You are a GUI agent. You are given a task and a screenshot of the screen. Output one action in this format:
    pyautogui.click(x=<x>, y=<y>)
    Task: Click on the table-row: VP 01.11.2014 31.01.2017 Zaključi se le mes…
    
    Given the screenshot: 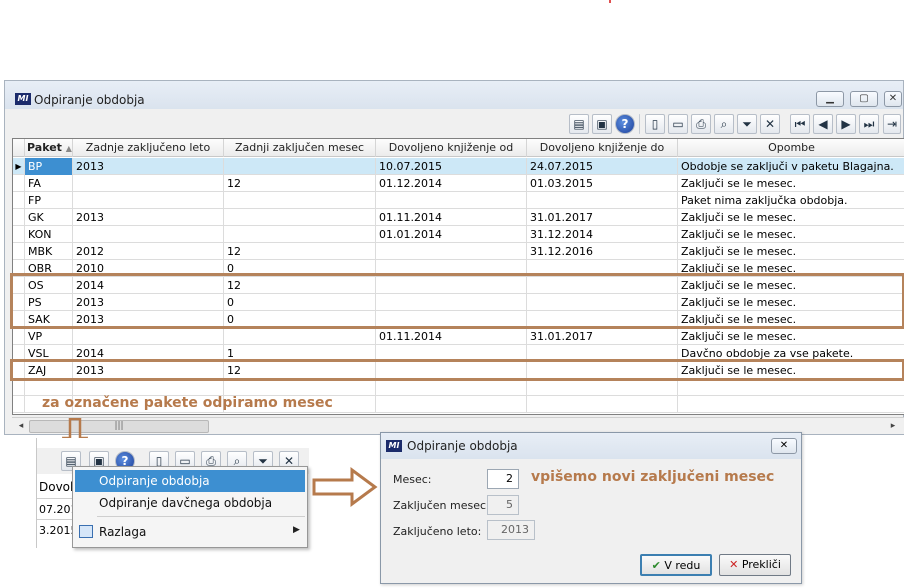 What is the action you would take?
    pyautogui.click(x=458, y=336)
    